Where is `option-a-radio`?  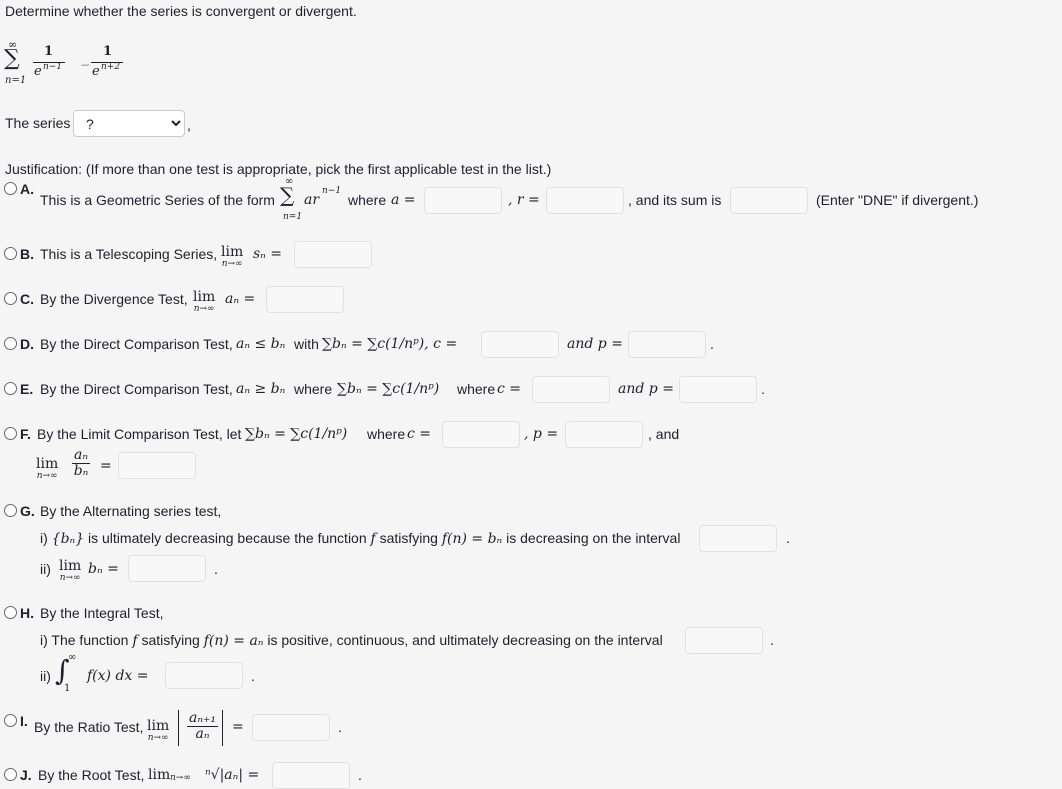
option-a-radio is located at coordinates (10, 188).